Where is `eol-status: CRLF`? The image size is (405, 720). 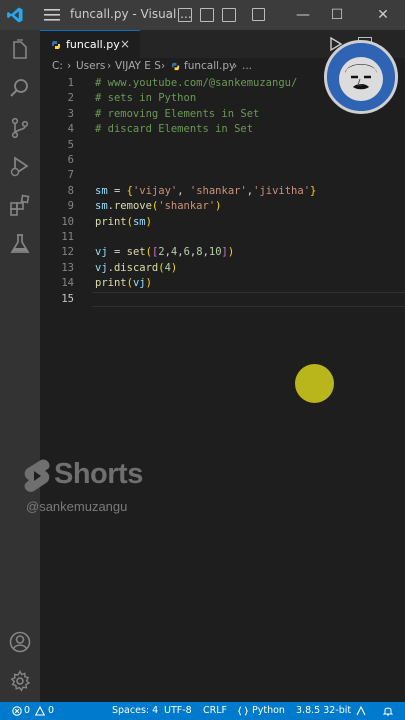 eol-status: CRLF is located at coordinates (215, 710).